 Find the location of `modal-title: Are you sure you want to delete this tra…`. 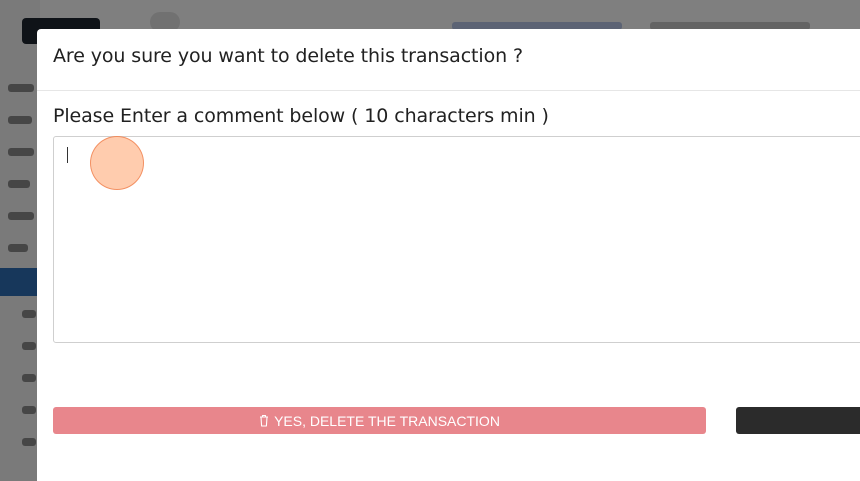

modal-title: Are you sure you want to delete this tra… is located at coordinates (288, 56).